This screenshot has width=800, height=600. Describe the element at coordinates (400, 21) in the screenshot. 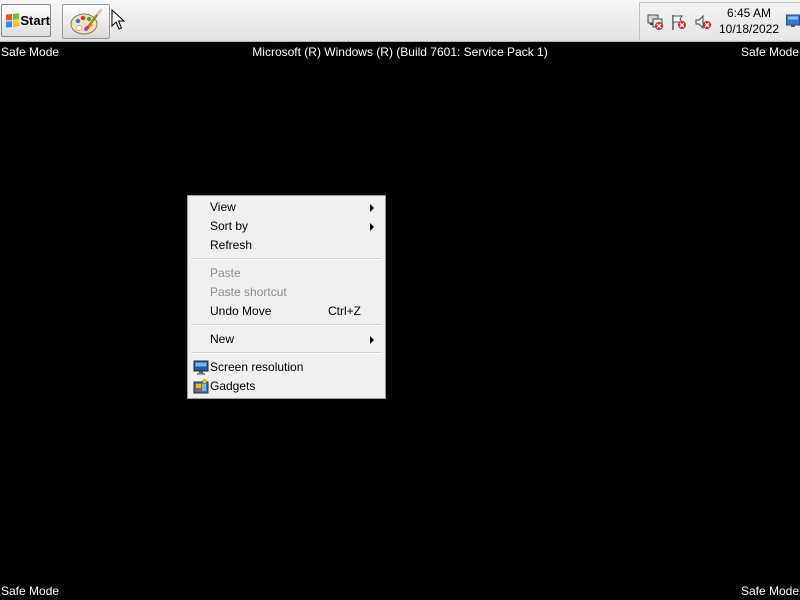

I see `taskbar: Start 6:45 AM 10/18/2022` at that location.